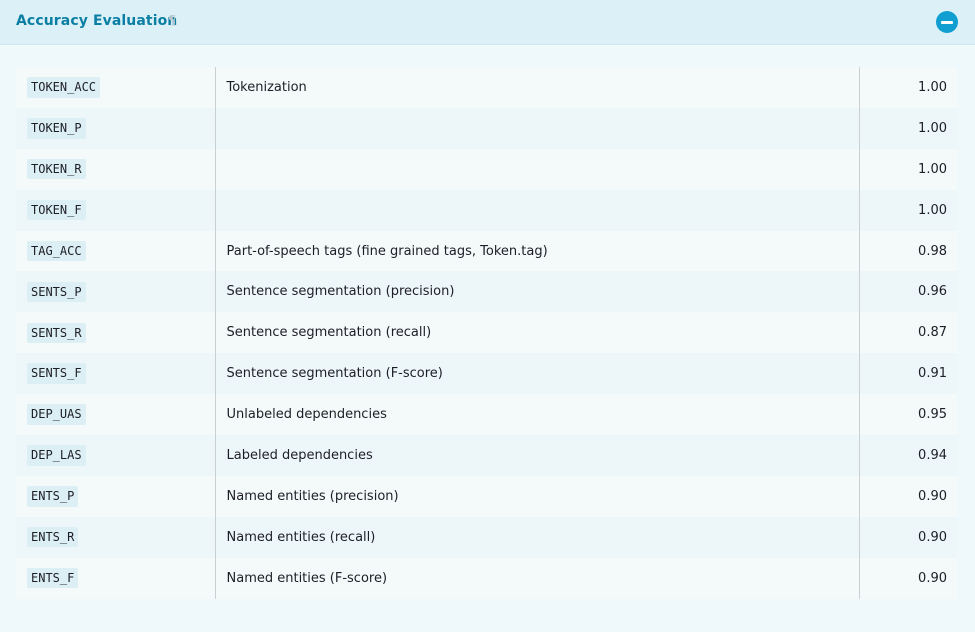 The height and width of the screenshot is (632, 975). I want to click on permalink-anchor: ¶, so click(172, 21).